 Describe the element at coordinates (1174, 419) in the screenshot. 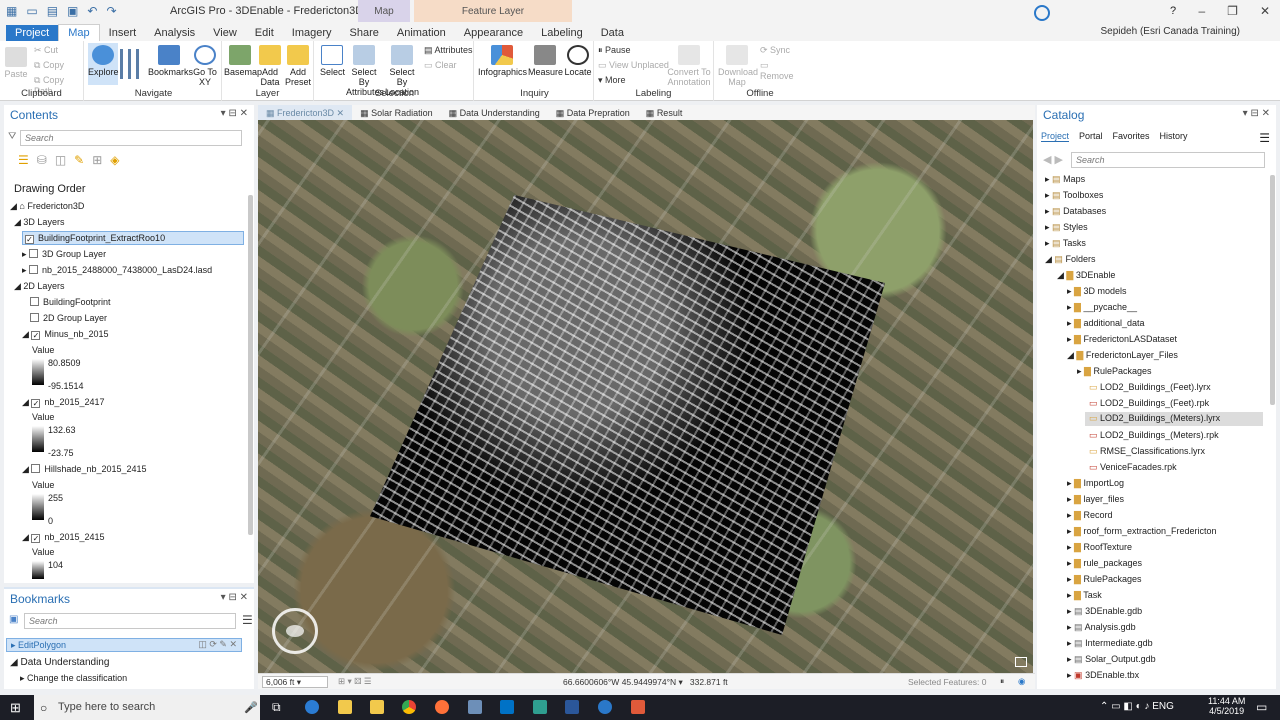

I see `catalog-file-selected: ▭ LOD2_Buildings_(Meters).lyrx` at that location.